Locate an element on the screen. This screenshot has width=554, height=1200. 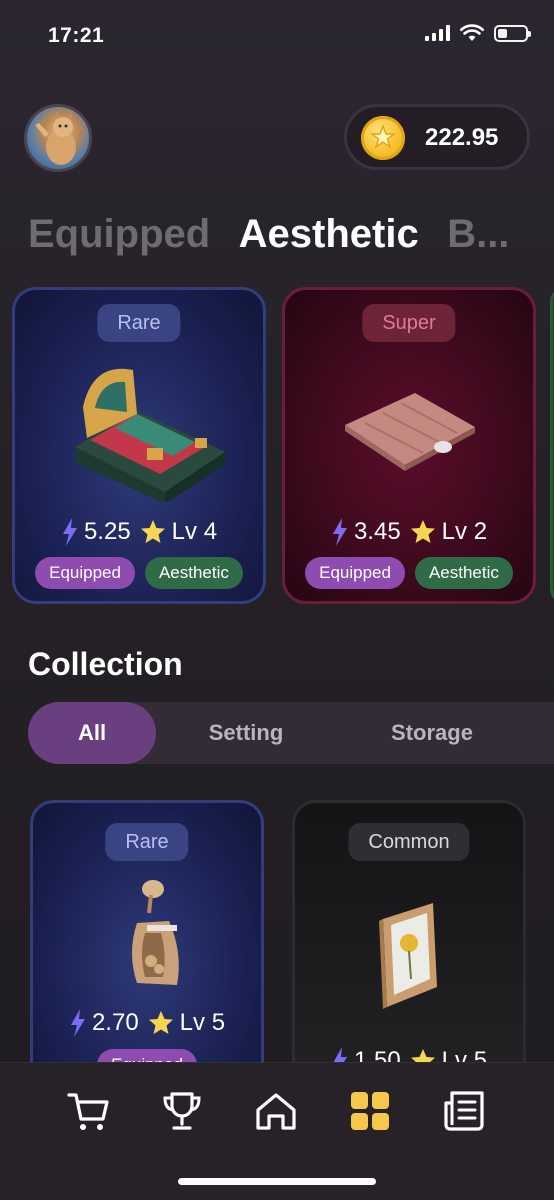
rug-item-image is located at coordinates (410, 432).